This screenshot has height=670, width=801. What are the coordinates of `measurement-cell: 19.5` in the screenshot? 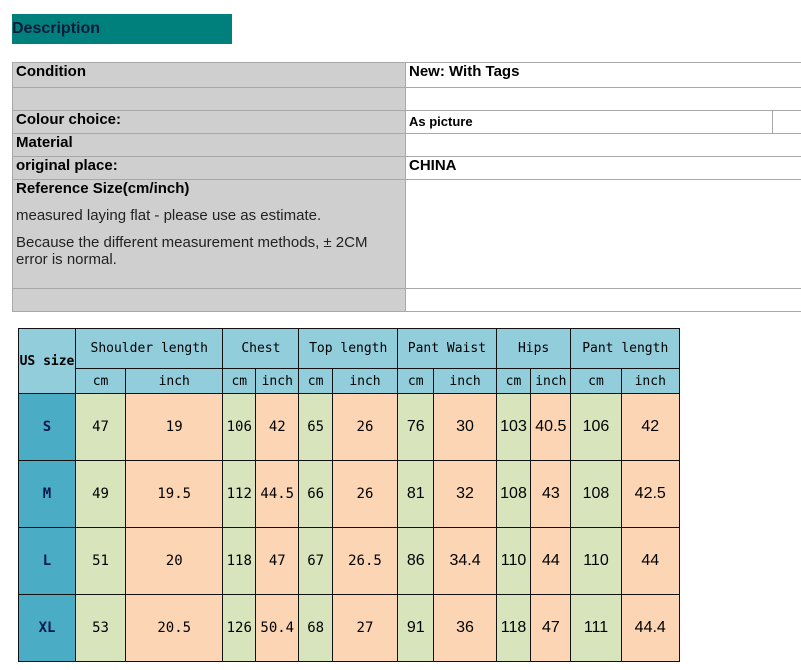 It's located at (174, 494).